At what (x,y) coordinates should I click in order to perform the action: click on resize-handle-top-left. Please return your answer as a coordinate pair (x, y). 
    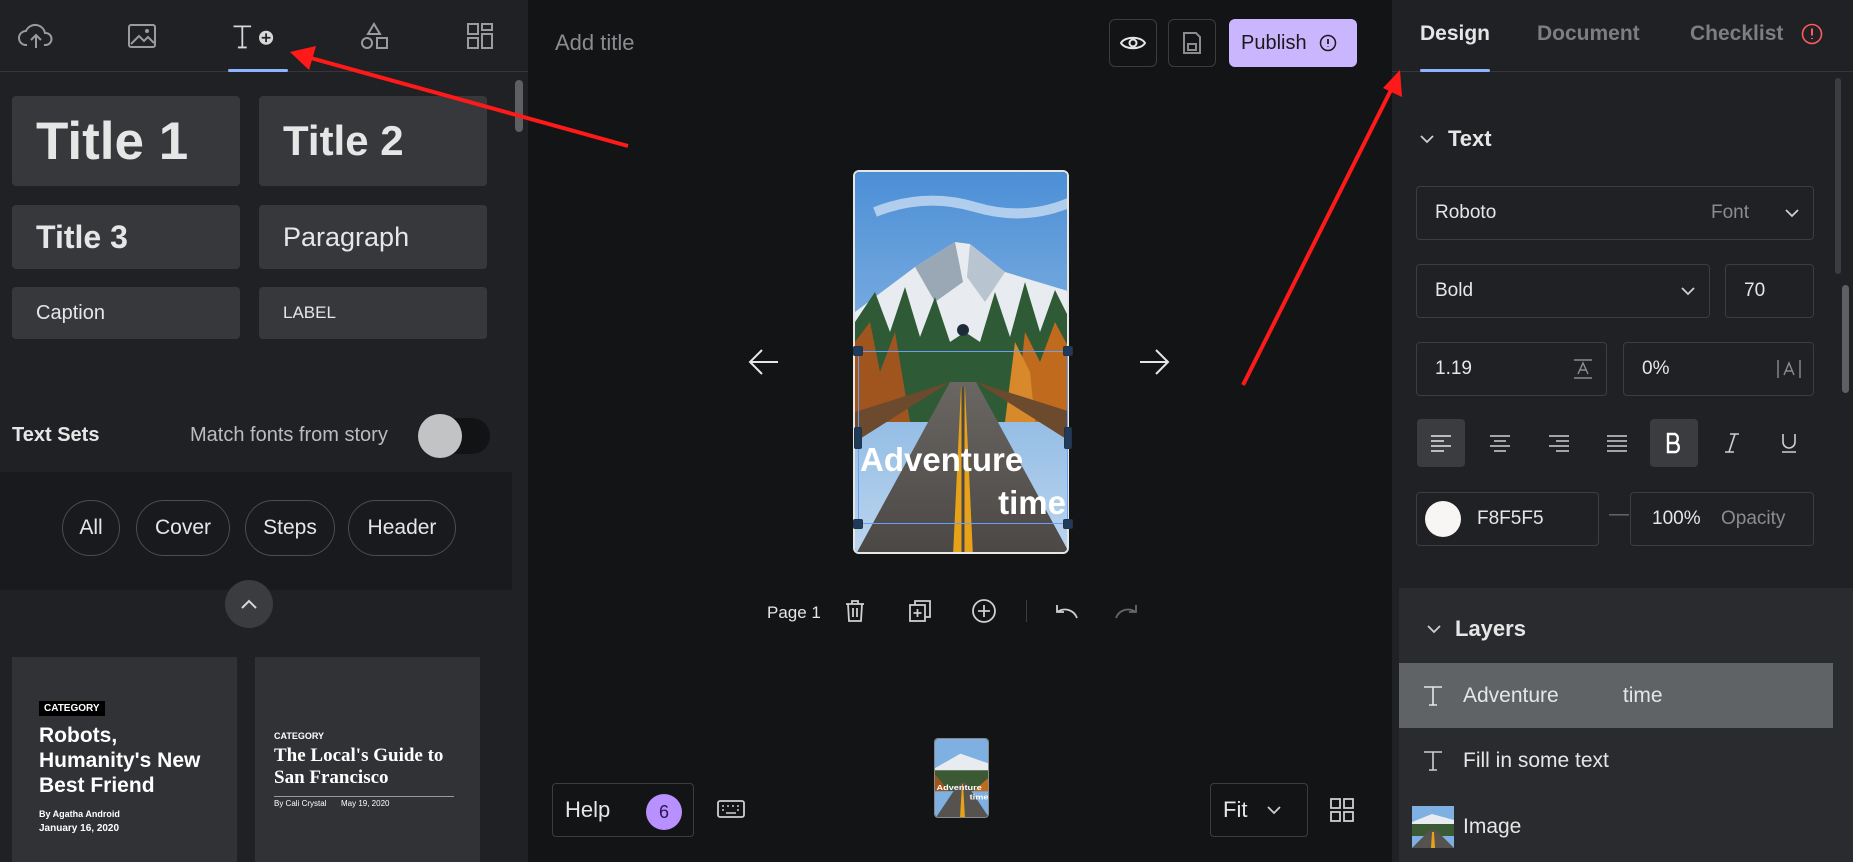
    Looking at the image, I should click on (858, 351).